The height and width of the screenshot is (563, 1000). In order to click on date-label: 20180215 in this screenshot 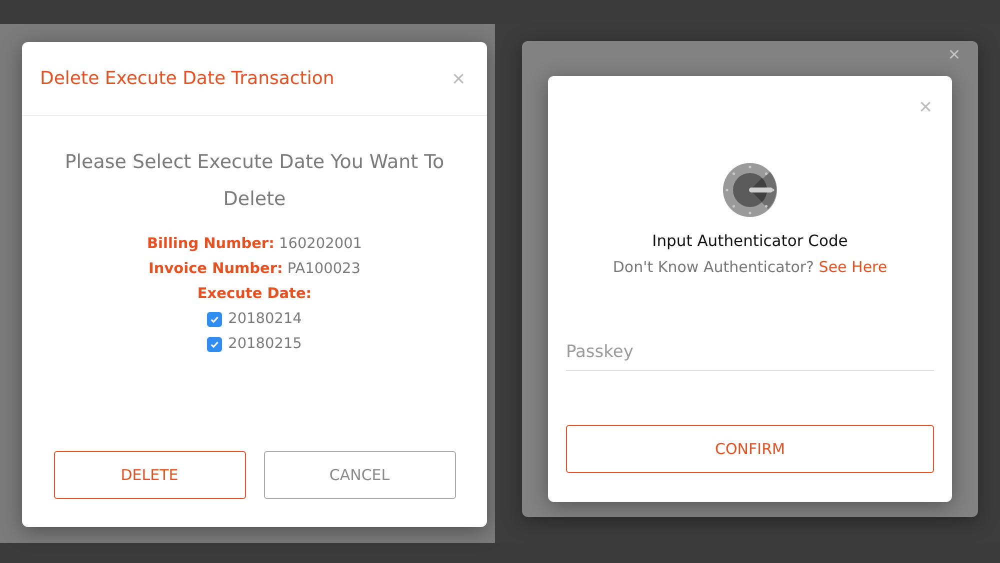, I will do `click(265, 344)`.